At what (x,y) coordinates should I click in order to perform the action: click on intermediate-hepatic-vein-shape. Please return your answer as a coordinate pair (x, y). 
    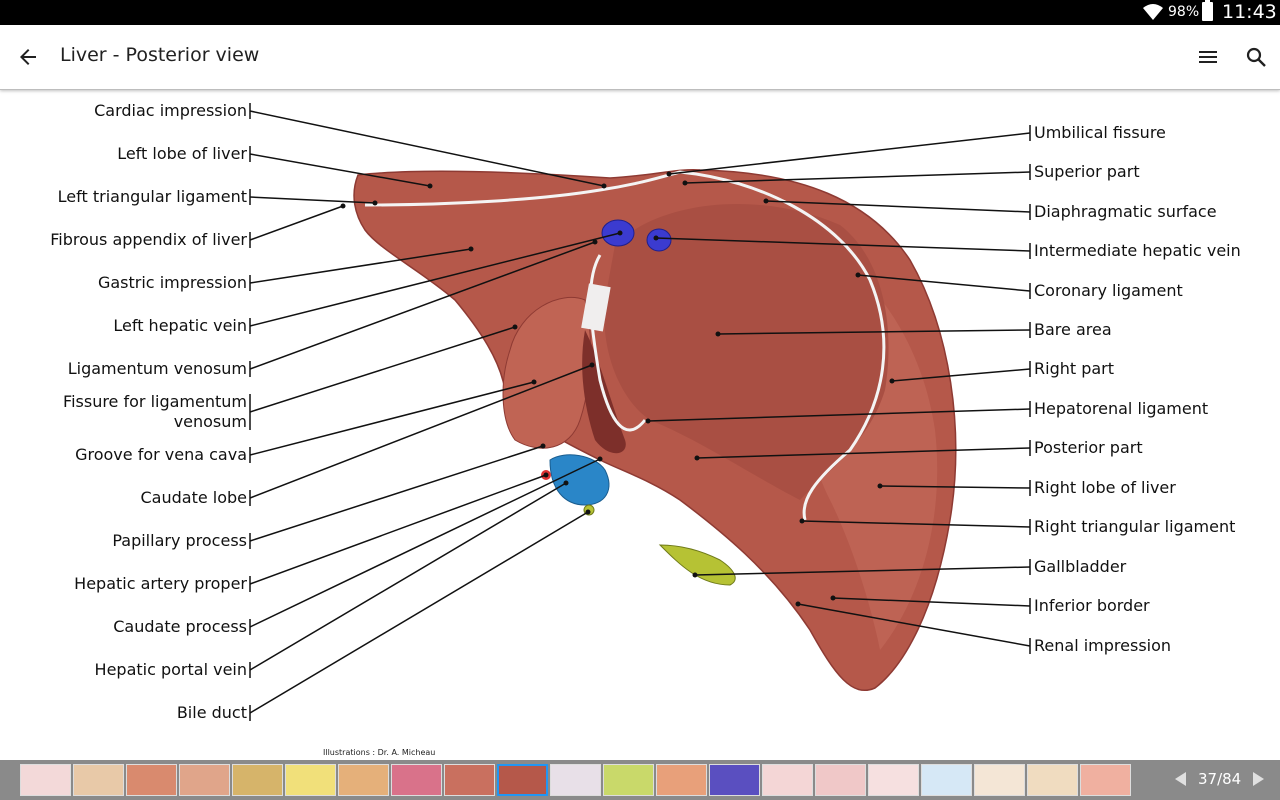
    Looking at the image, I should click on (659, 240).